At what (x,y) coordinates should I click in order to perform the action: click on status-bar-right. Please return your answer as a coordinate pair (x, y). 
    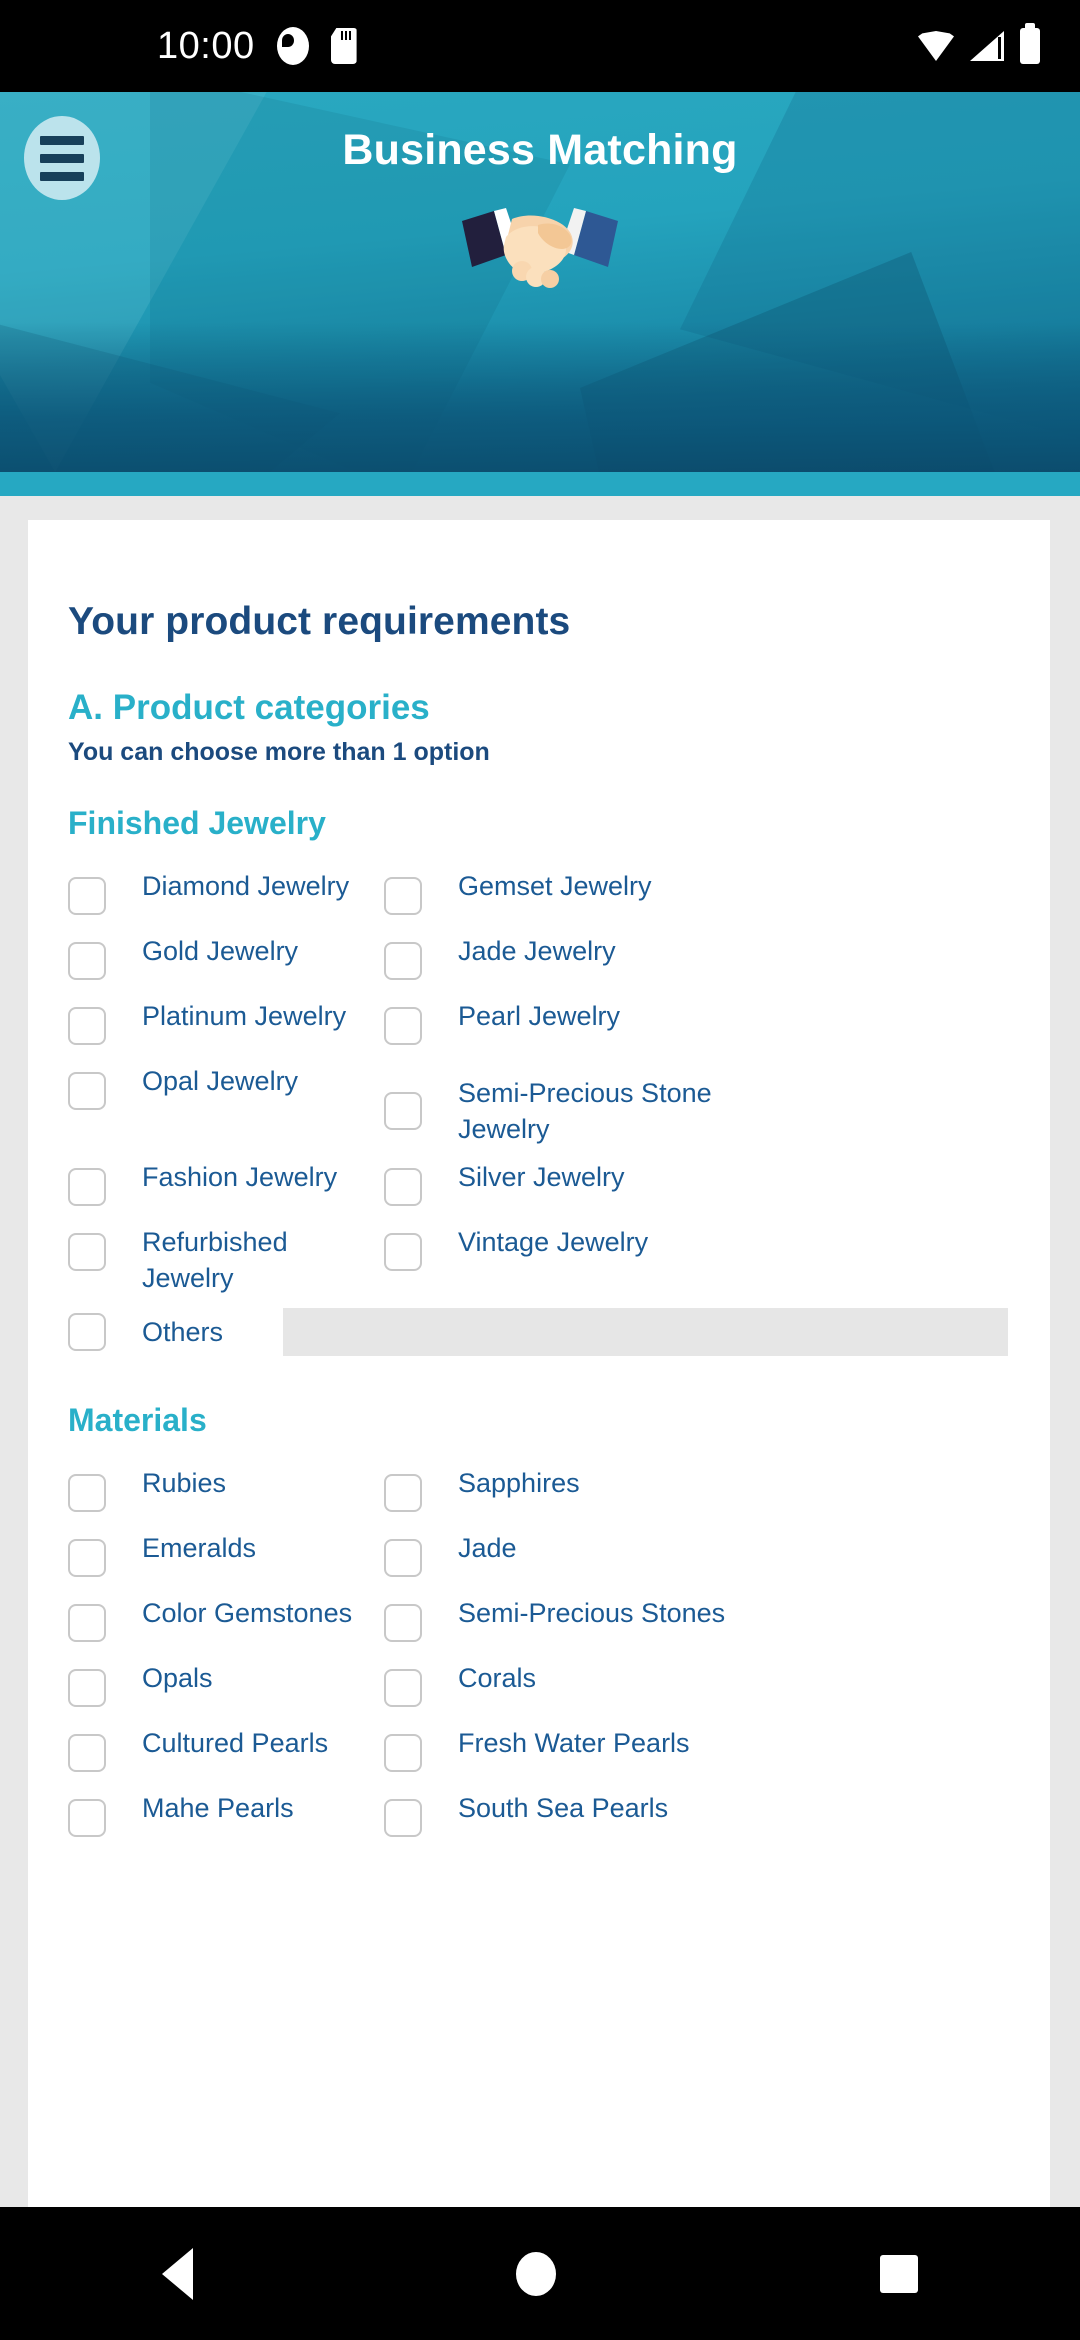
    Looking at the image, I should click on (979, 43).